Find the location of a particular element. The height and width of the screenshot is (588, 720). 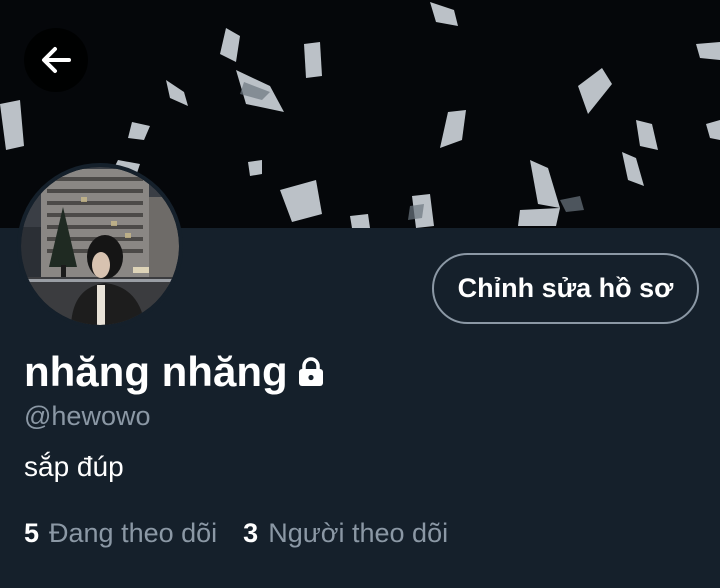

following-link: 5 Đang theo dõi is located at coordinates (120, 533).